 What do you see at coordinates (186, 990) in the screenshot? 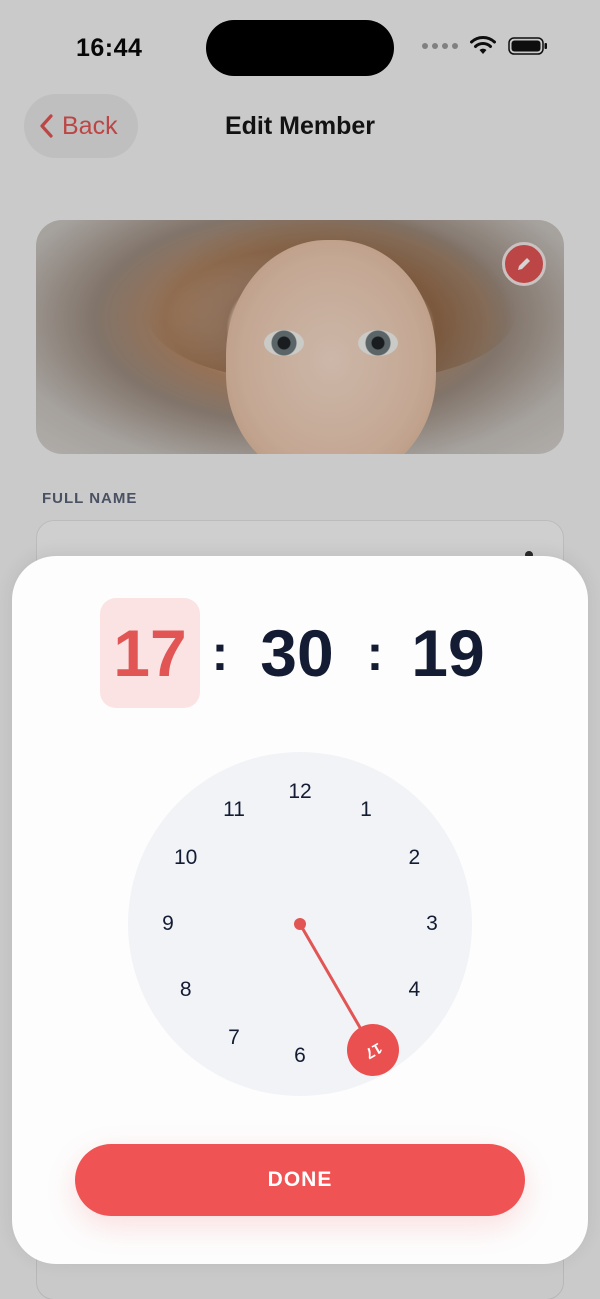
I see `clock-number-8: 8` at bounding box center [186, 990].